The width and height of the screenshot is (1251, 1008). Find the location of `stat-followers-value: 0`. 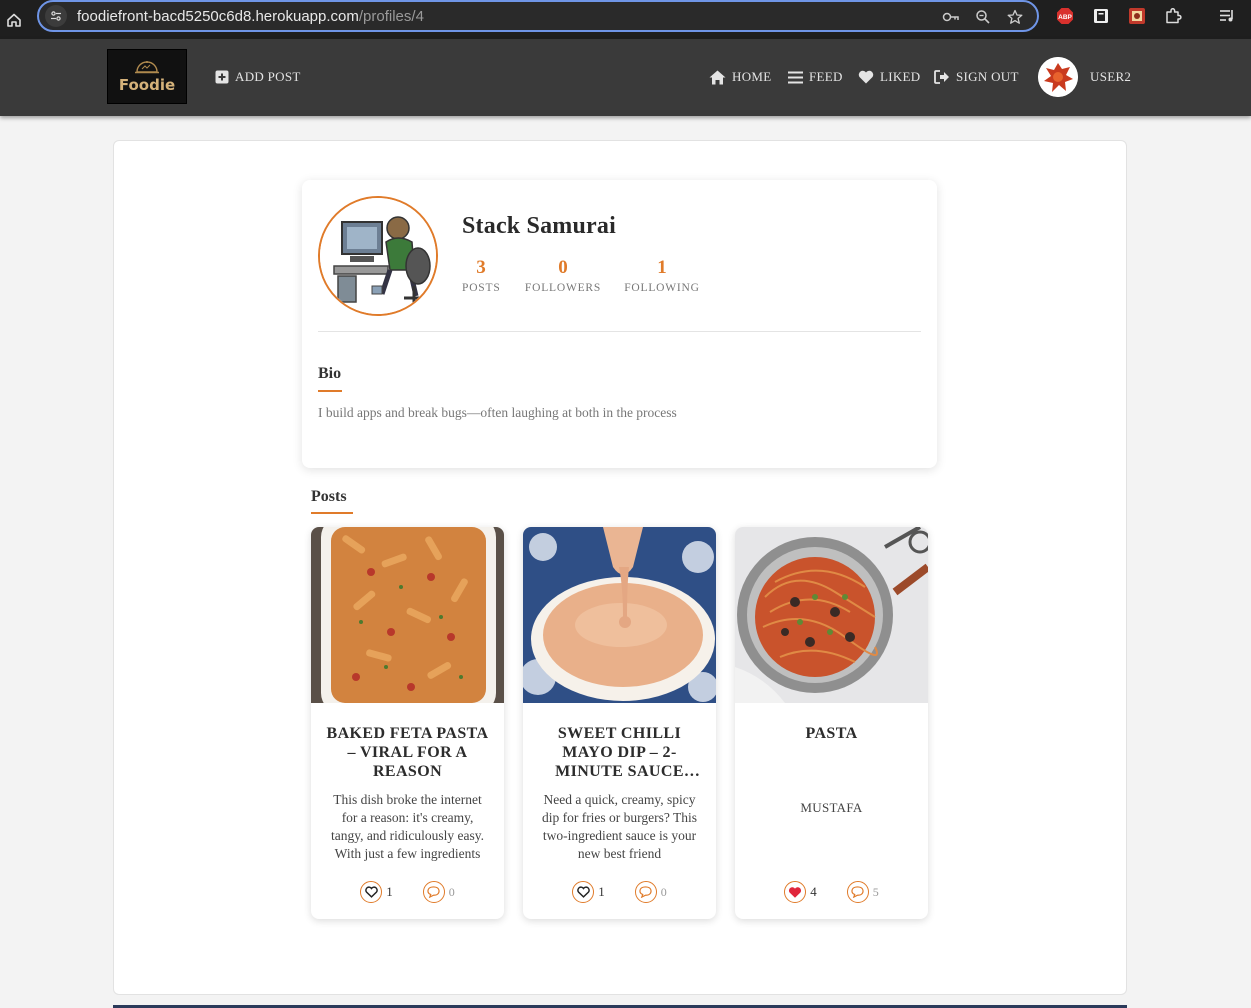

stat-followers-value: 0 is located at coordinates (563, 267).